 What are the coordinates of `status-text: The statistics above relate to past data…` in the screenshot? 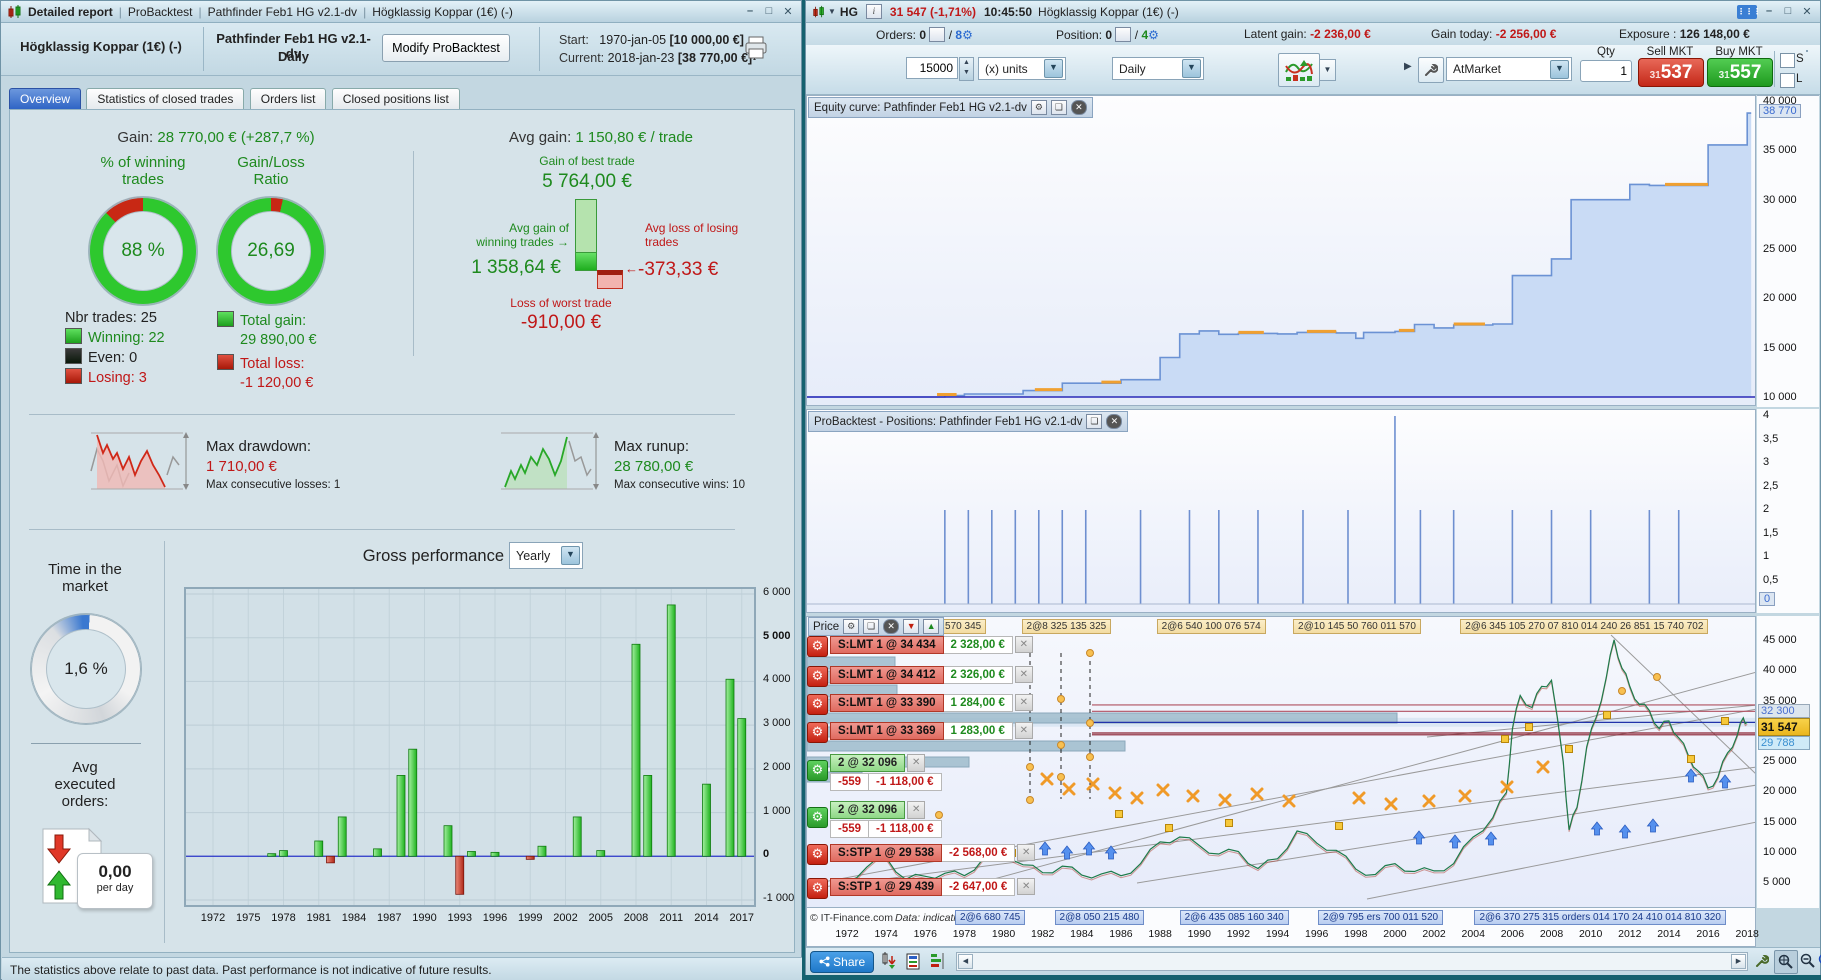 It's located at (251, 970).